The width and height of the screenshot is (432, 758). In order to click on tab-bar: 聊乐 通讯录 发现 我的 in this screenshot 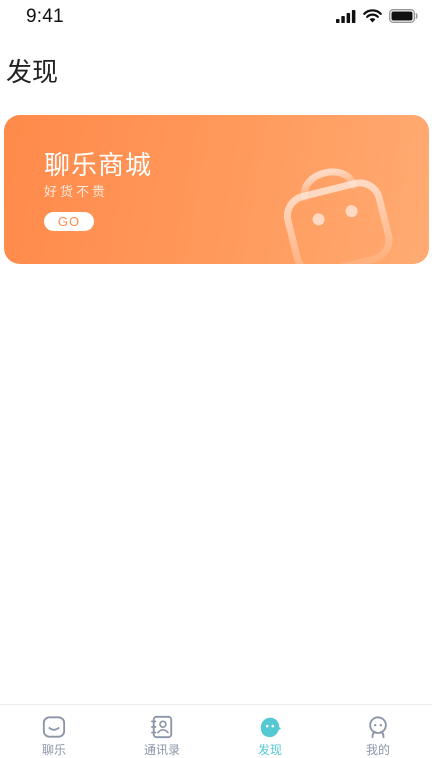, I will do `click(216, 731)`.